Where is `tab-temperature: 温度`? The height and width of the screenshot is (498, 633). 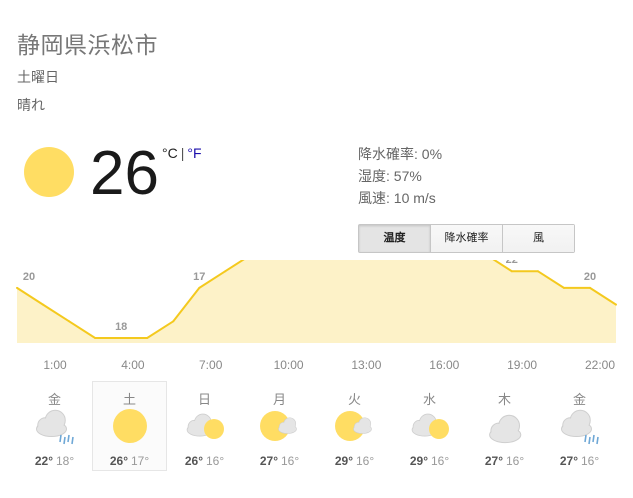
tab-temperature: 温度 is located at coordinates (395, 238).